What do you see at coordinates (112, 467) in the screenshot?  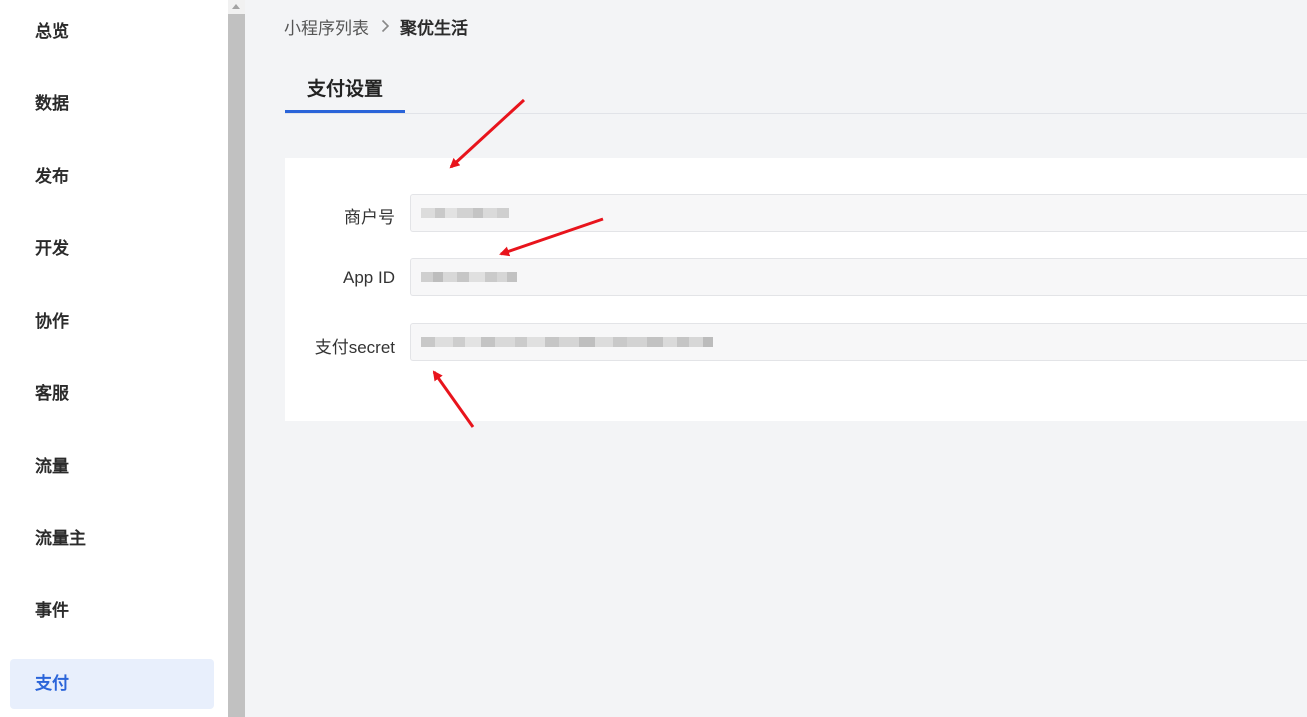 I see `sidebar-item-traffic: 流量` at bounding box center [112, 467].